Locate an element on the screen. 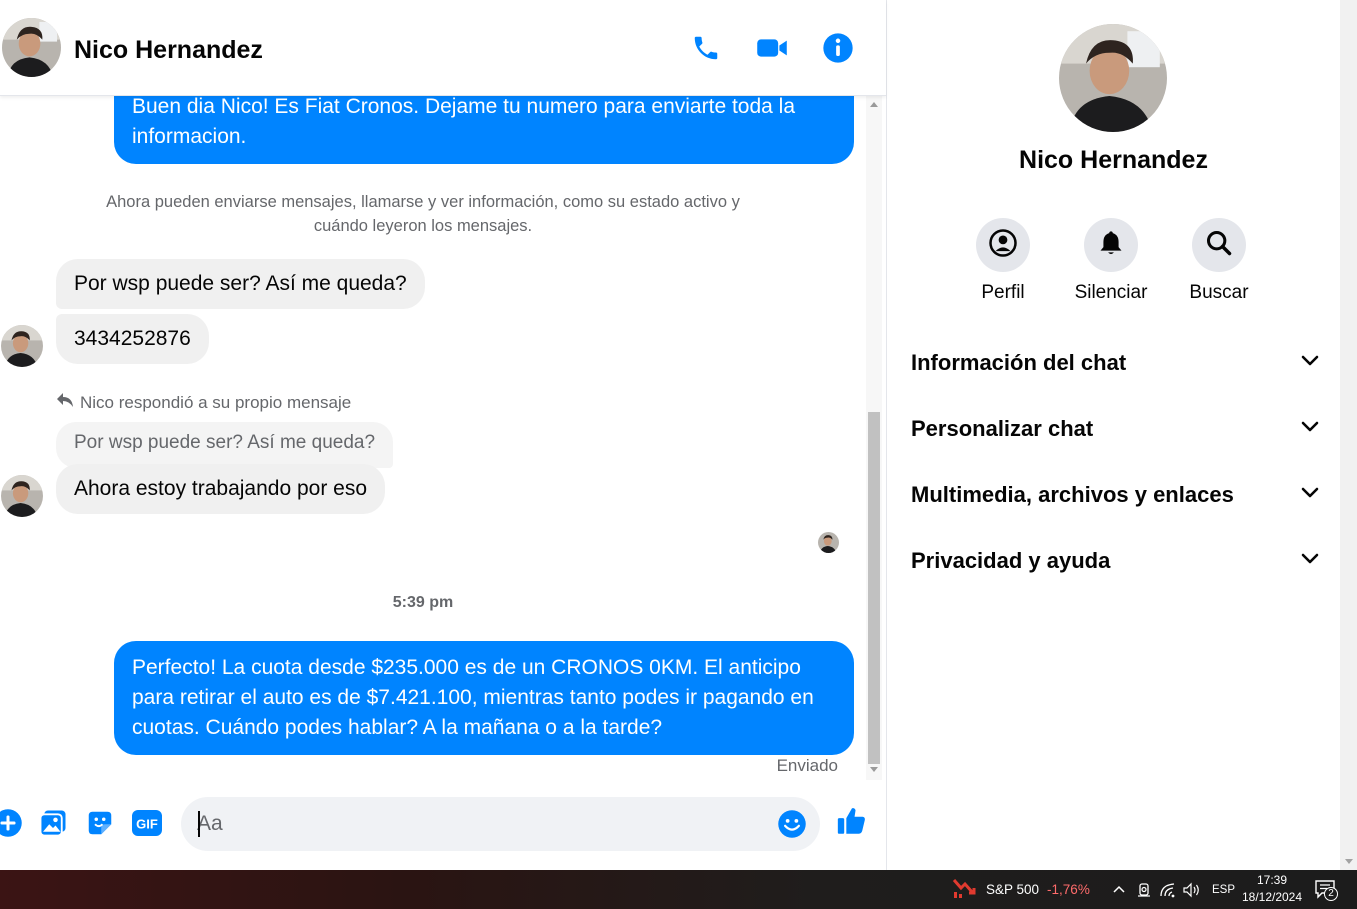 The width and height of the screenshot is (1357, 909). stock-change: -1,76% is located at coordinates (1068, 889).